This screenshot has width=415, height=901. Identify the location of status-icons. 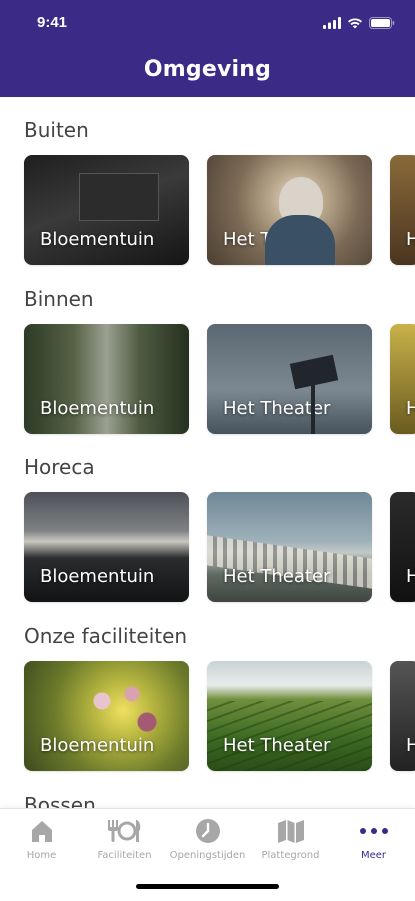
(359, 23).